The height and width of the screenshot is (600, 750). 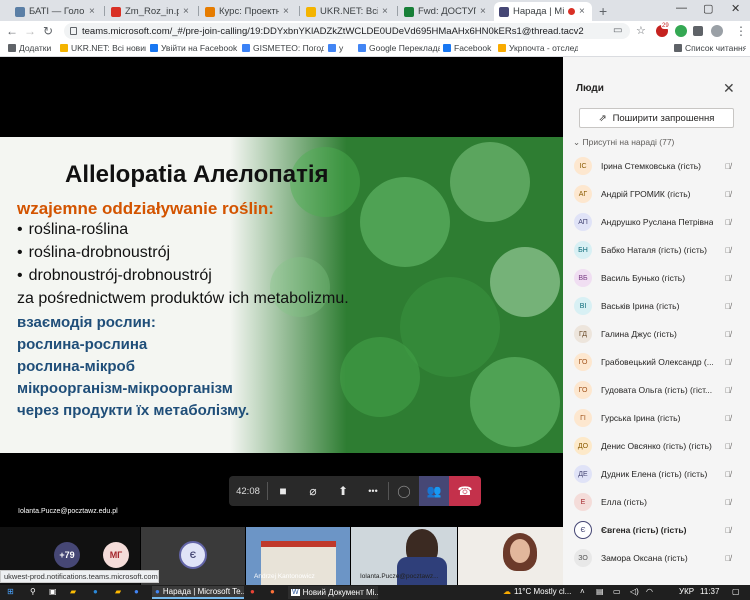 I want to click on tab-course: Курс: Проектний п ×, so click(x=248, y=11).